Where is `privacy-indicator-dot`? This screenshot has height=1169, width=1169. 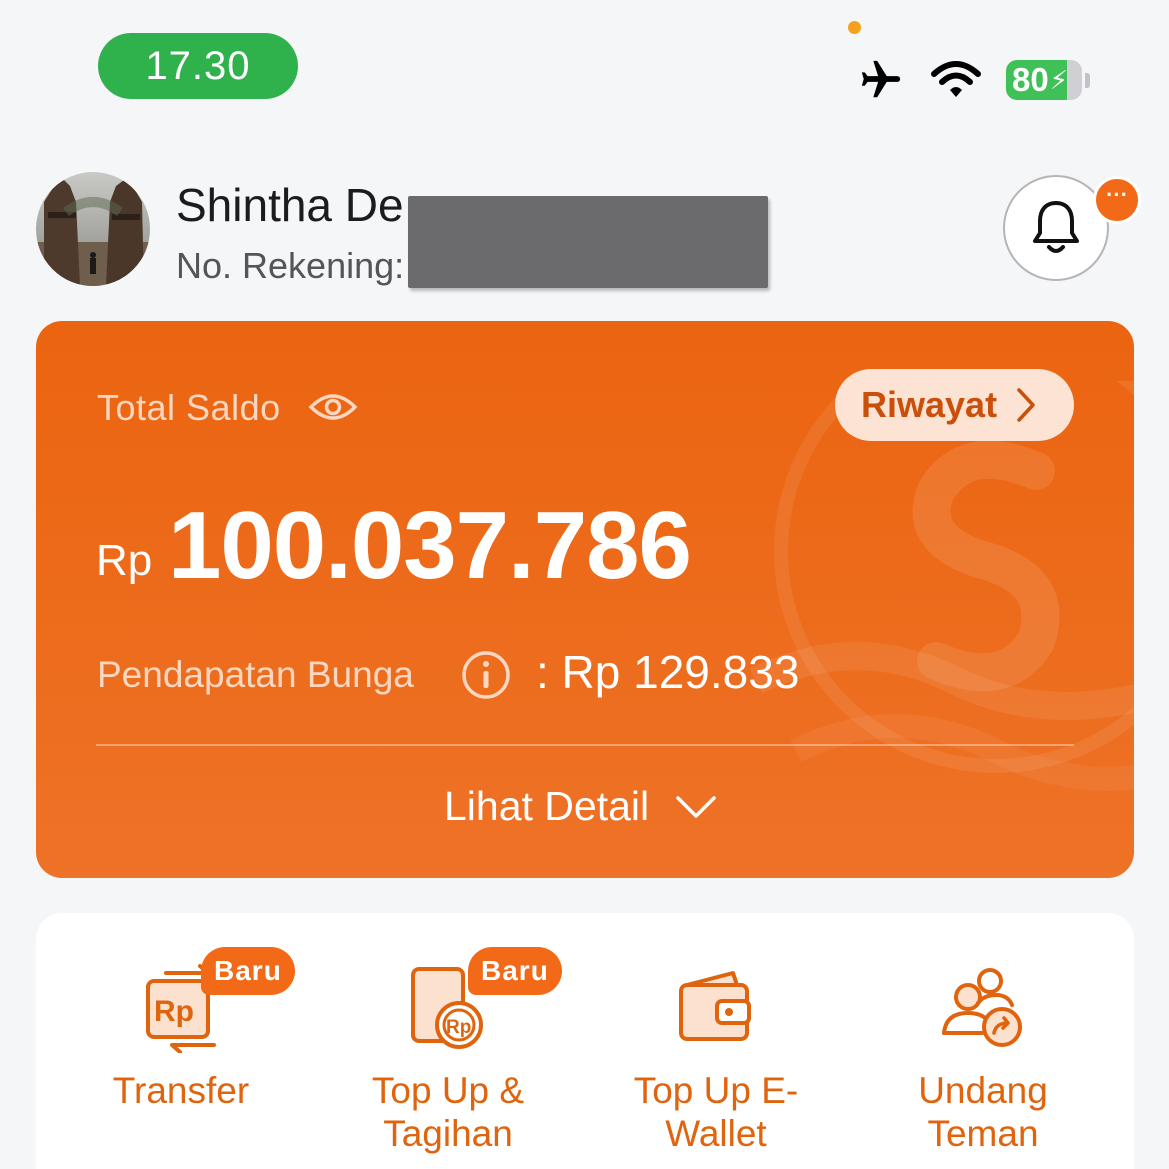 privacy-indicator-dot is located at coordinates (854, 27).